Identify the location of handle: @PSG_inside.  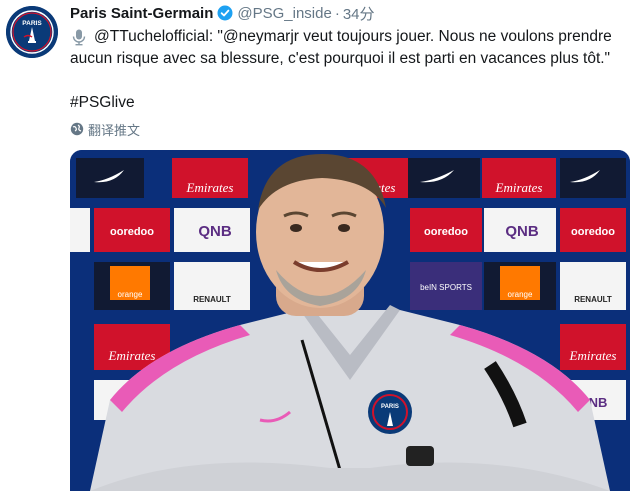
(284, 13).